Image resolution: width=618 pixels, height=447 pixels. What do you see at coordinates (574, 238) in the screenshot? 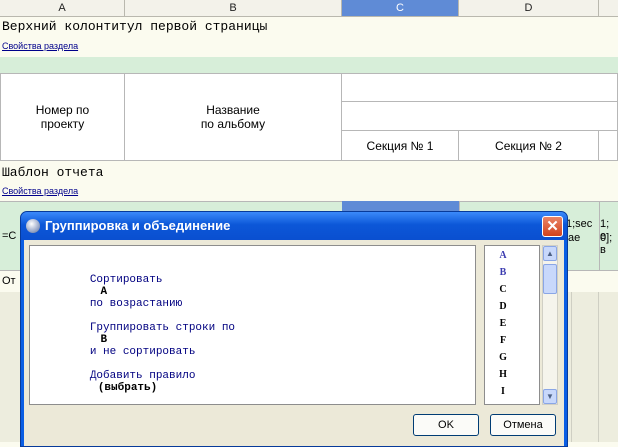
I see `formula-fragment: ae` at bounding box center [574, 238].